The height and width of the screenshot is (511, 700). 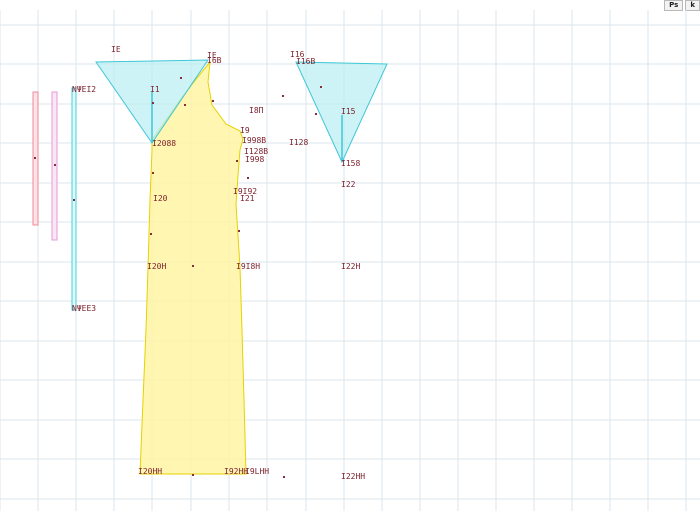 What do you see at coordinates (256, 110) in the screenshot?
I see `label-i8: Ι8Π` at bounding box center [256, 110].